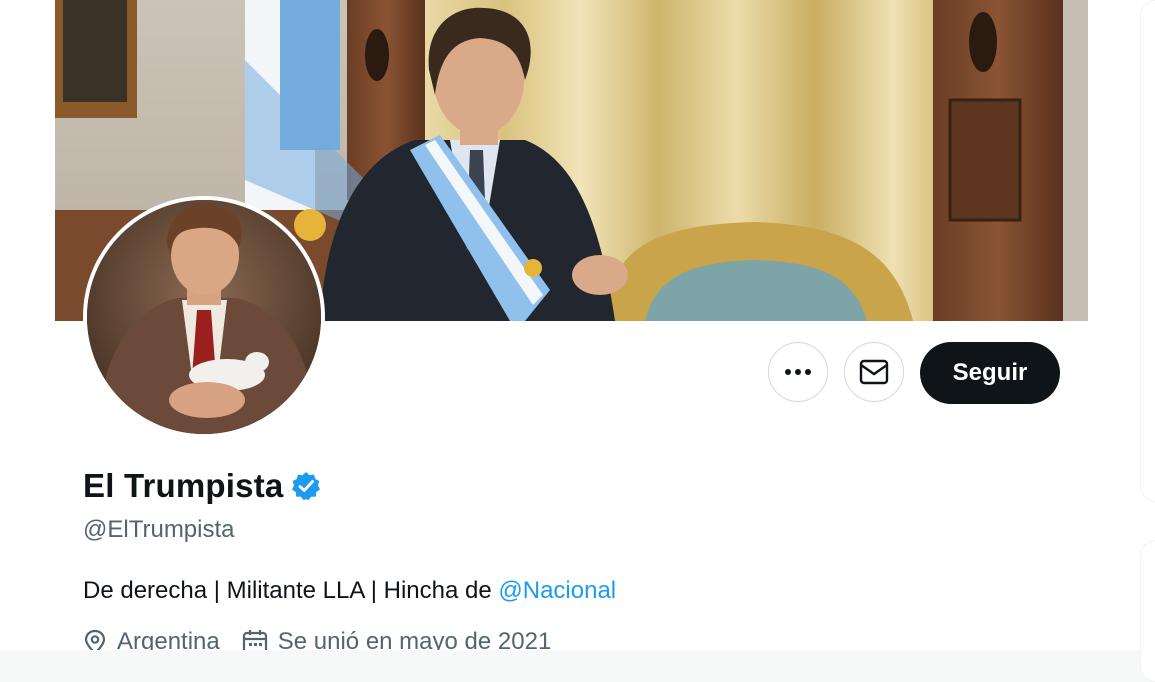 The height and width of the screenshot is (682, 1155). What do you see at coordinates (159, 529) in the screenshot?
I see `profile-handle: @ElTrumpista` at bounding box center [159, 529].